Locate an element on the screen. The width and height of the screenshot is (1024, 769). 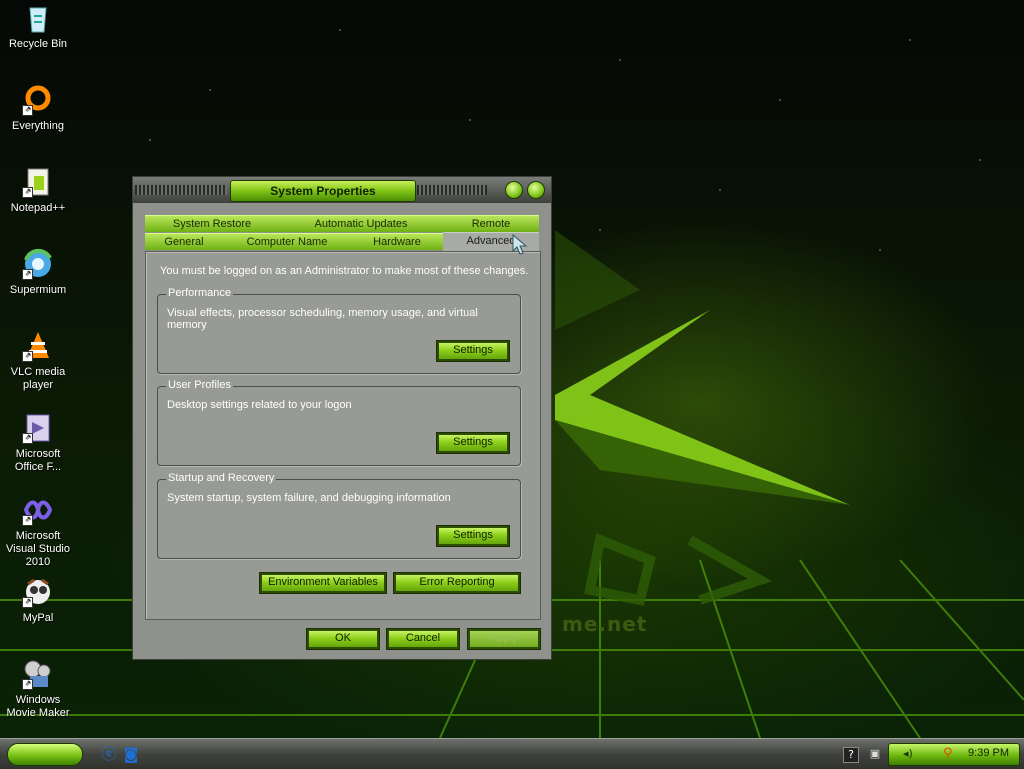
desktop-icon-label: Microsoft Visual Studio 2010 is located at coordinates (37, 549).